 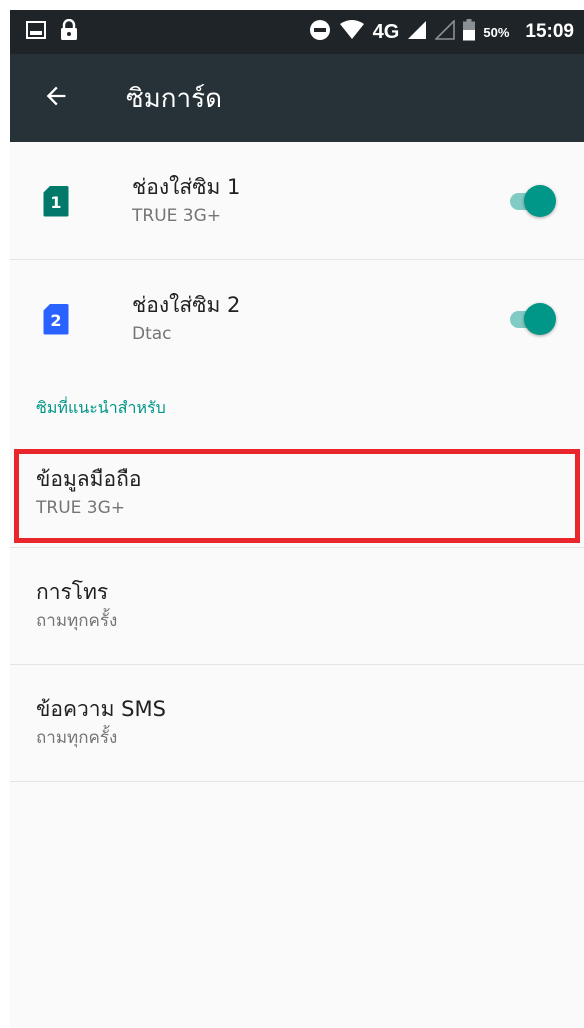 What do you see at coordinates (77, 738) in the screenshot?
I see `sms-value: ถามทุกครั้ง` at bounding box center [77, 738].